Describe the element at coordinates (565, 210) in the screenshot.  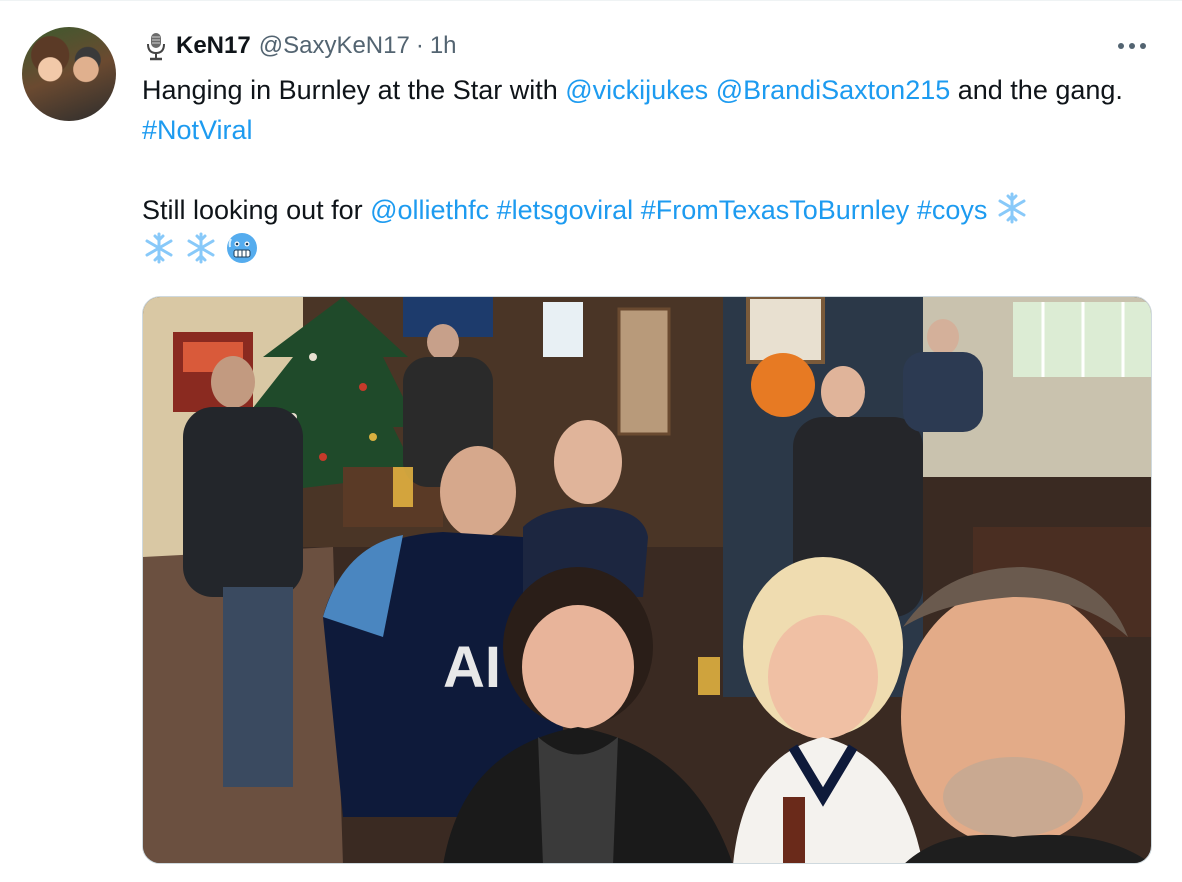
I see `hashtag-letsgoviral: #letsgoviral` at that location.